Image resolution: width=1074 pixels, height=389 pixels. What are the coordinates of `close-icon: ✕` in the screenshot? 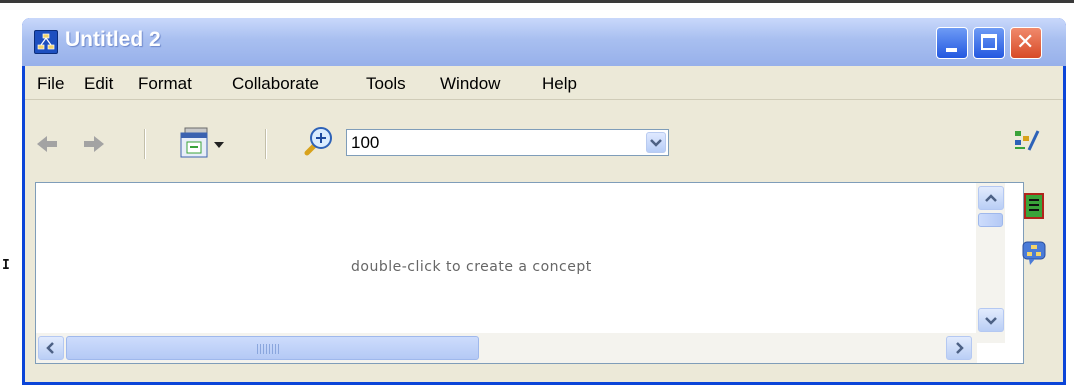 It's located at (1025, 42).